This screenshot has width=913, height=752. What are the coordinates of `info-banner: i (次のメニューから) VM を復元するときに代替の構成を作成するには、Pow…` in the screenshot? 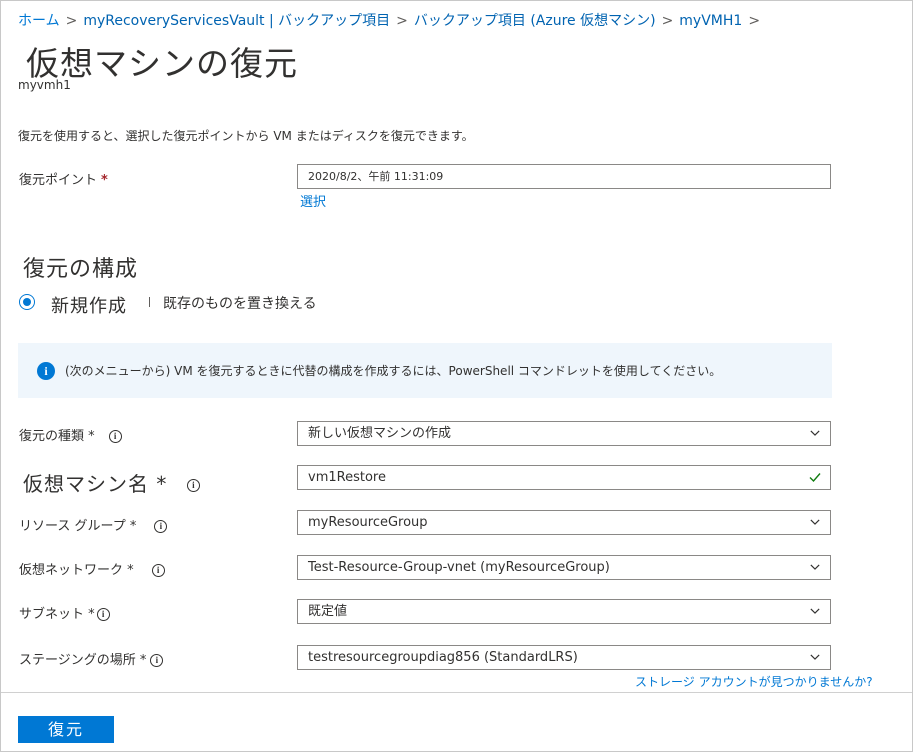 It's located at (425, 370).